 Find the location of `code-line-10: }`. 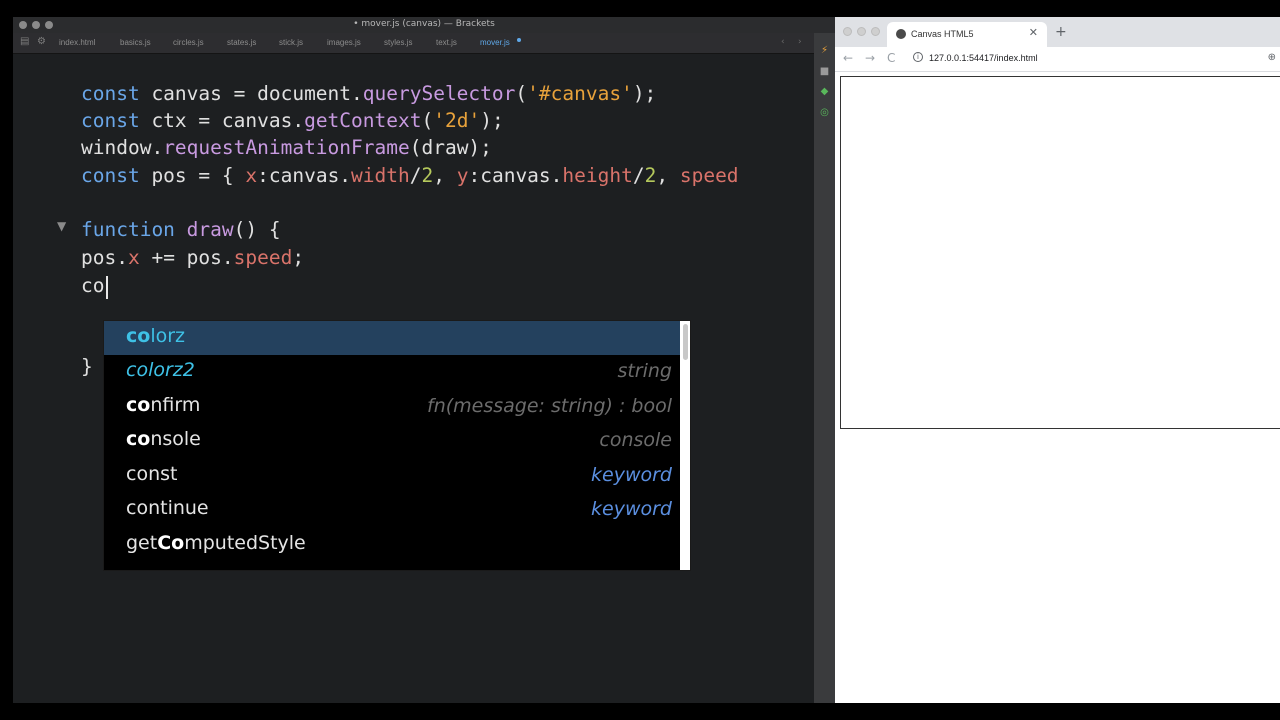

code-line-10: } is located at coordinates (87, 366).